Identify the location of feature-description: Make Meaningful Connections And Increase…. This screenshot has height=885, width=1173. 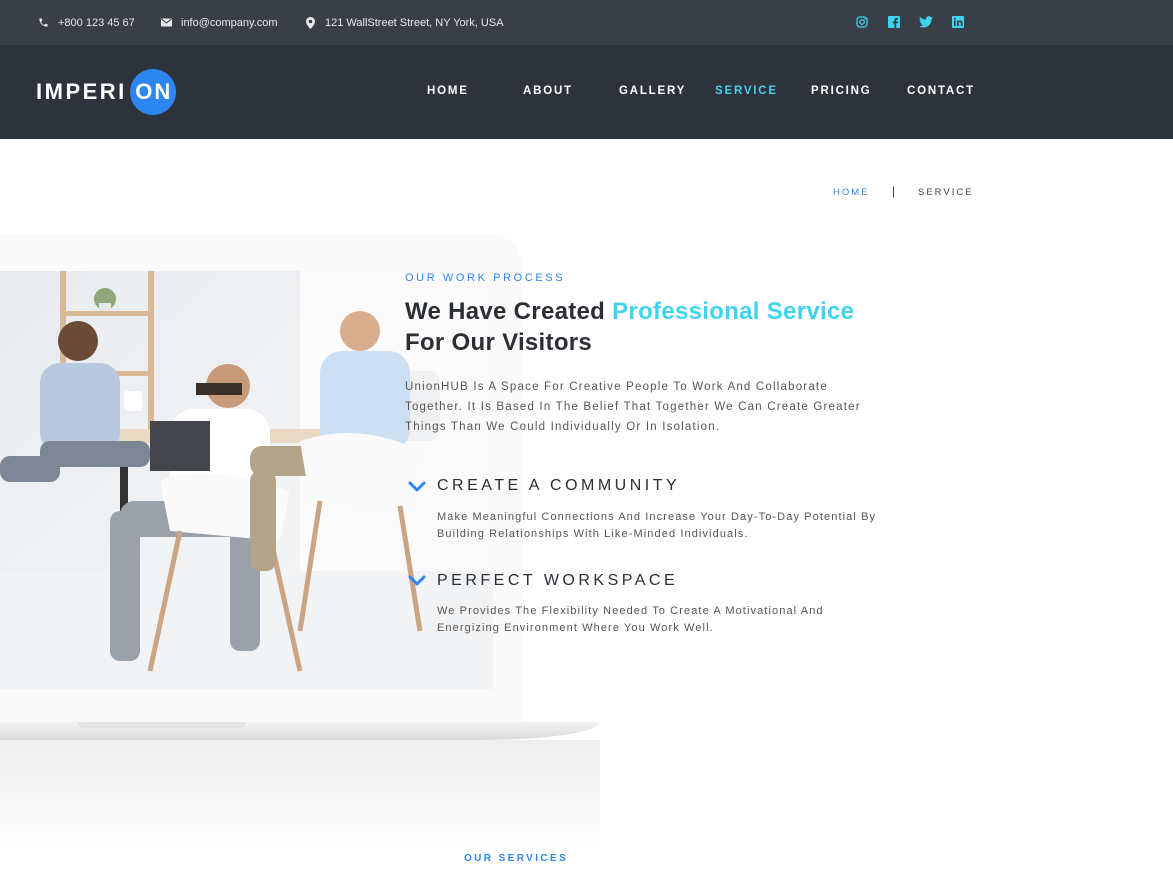
(657, 525).